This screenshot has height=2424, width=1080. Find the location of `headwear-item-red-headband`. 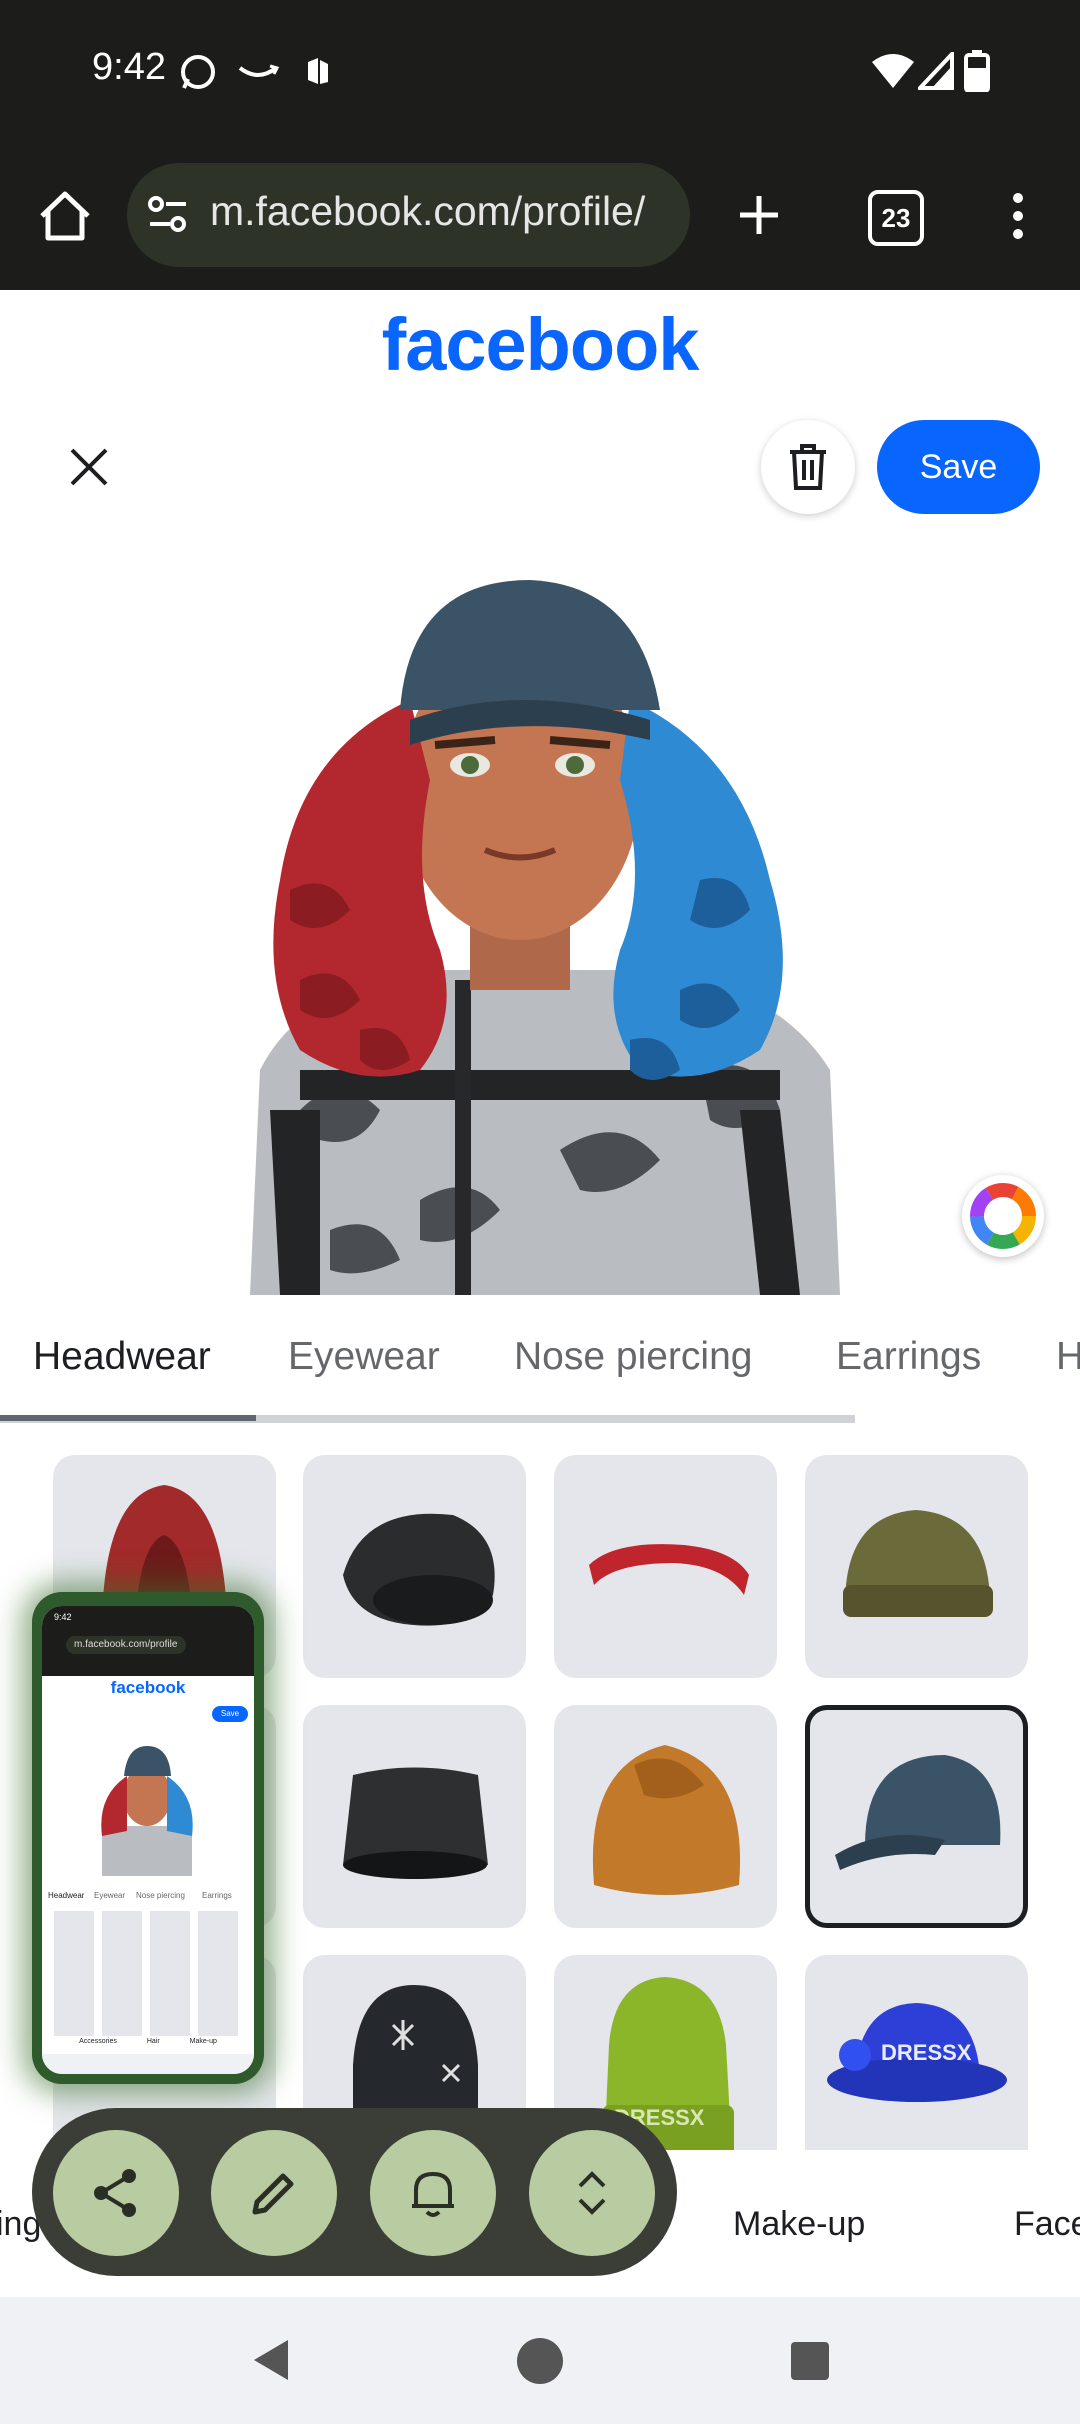

headwear-item-red-headband is located at coordinates (665, 1566).